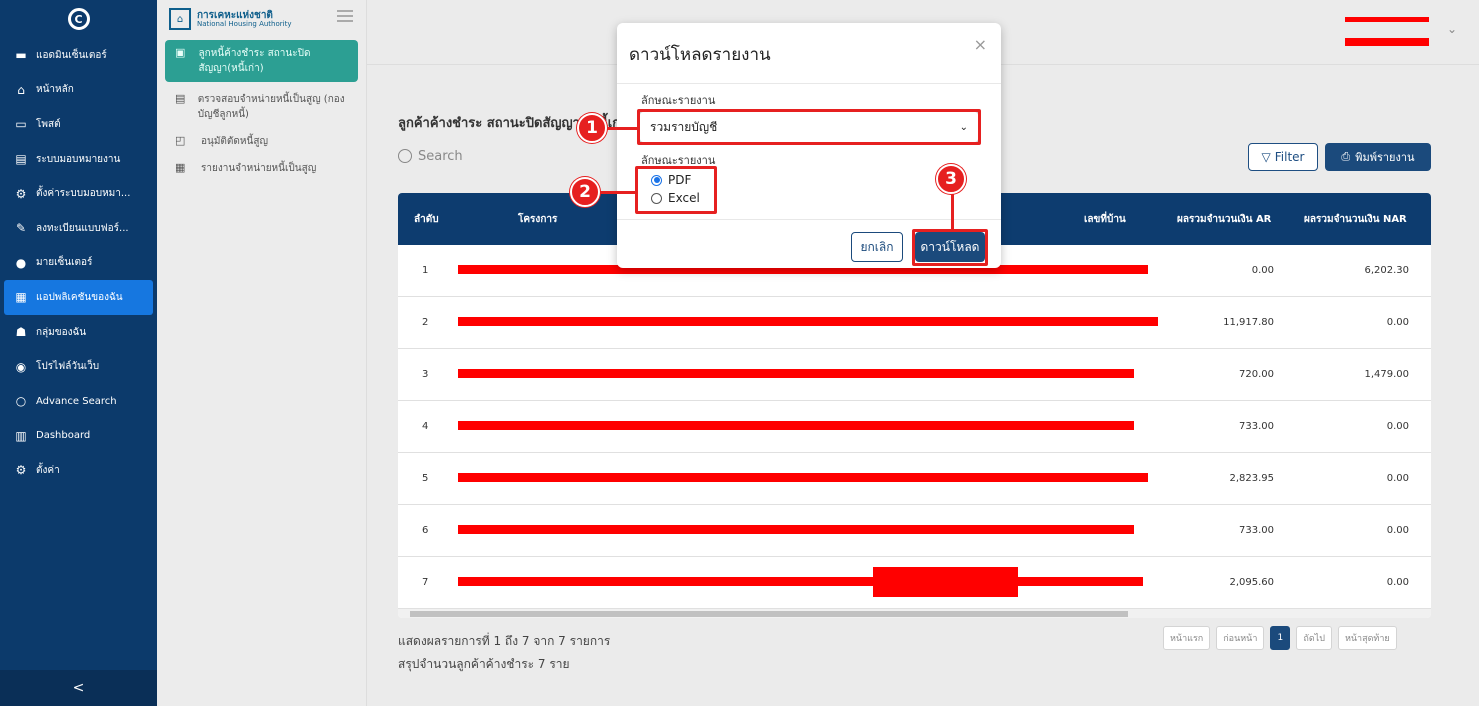 The image size is (1479, 706). What do you see at coordinates (914, 583) in the screenshot?
I see `table-row: 7 2,095.60 0.00` at bounding box center [914, 583].